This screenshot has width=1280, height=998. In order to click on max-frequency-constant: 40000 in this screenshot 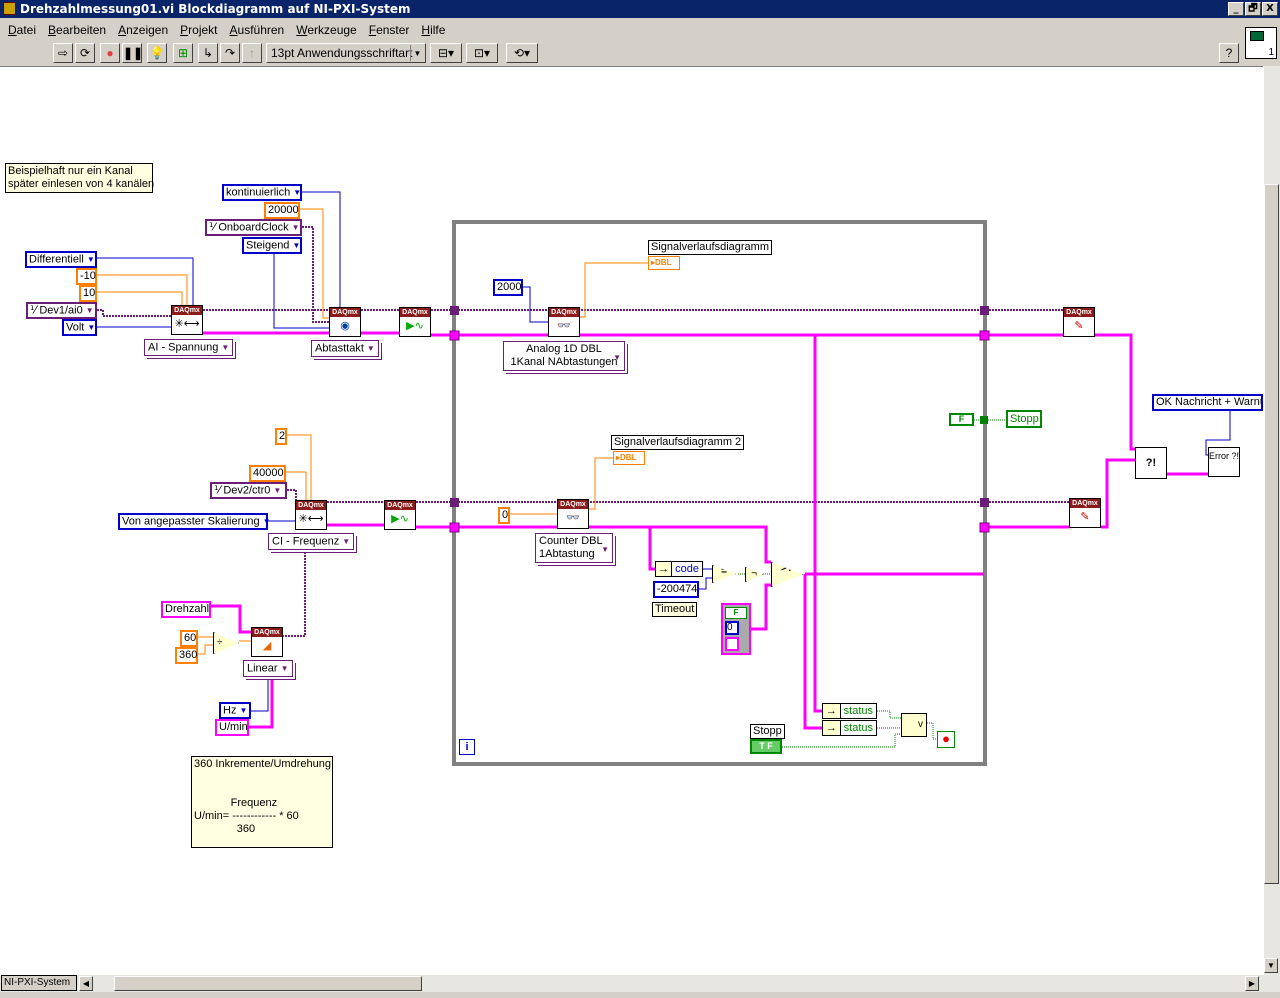, I will do `click(267, 473)`.